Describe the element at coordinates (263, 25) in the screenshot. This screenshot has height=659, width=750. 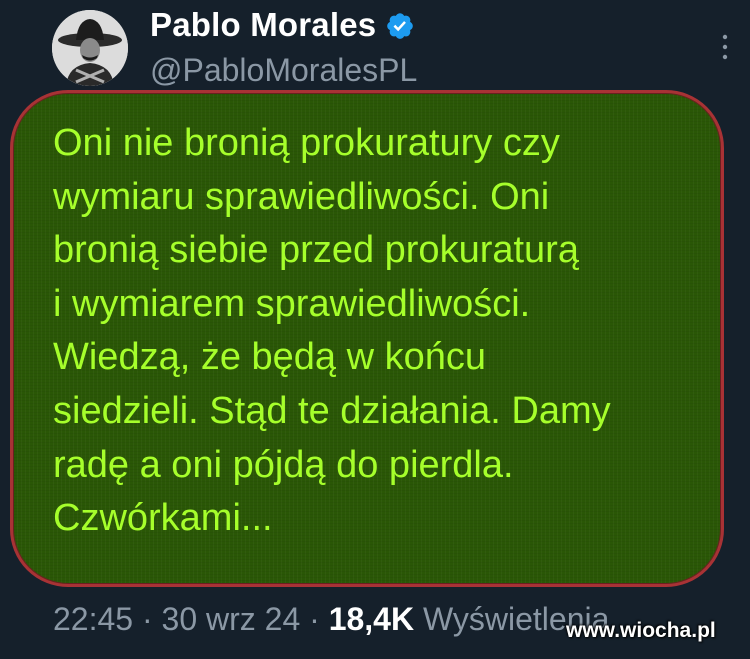
I see `display-name: Pablo Morales` at that location.